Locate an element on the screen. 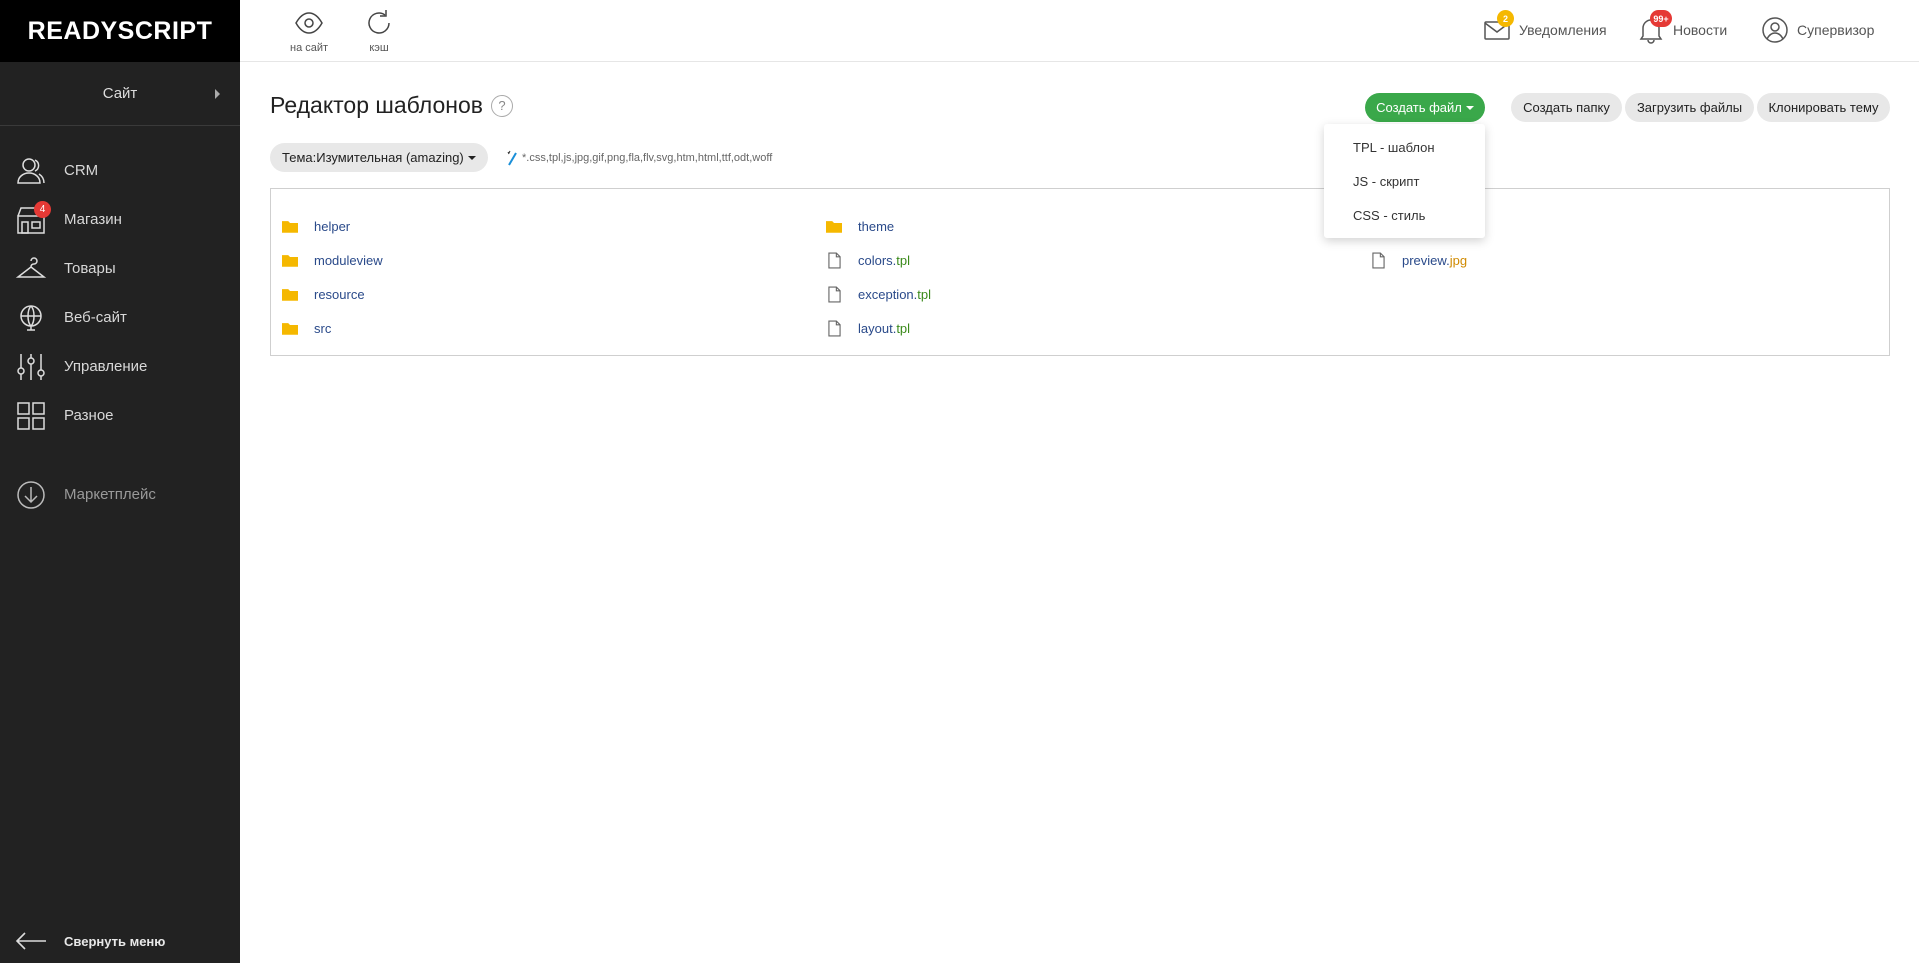 This screenshot has height=963, width=1919. sliders-icon is located at coordinates (31, 367).